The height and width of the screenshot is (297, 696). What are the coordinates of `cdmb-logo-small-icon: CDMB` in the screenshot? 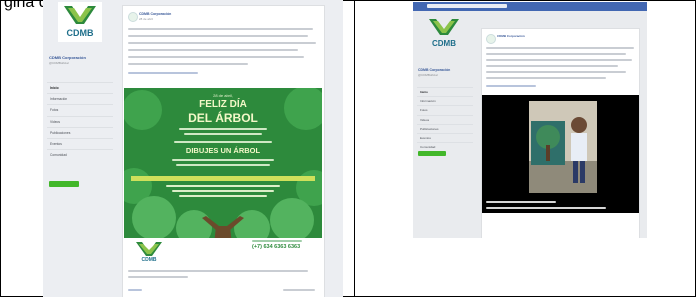 It's located at (149, 252).